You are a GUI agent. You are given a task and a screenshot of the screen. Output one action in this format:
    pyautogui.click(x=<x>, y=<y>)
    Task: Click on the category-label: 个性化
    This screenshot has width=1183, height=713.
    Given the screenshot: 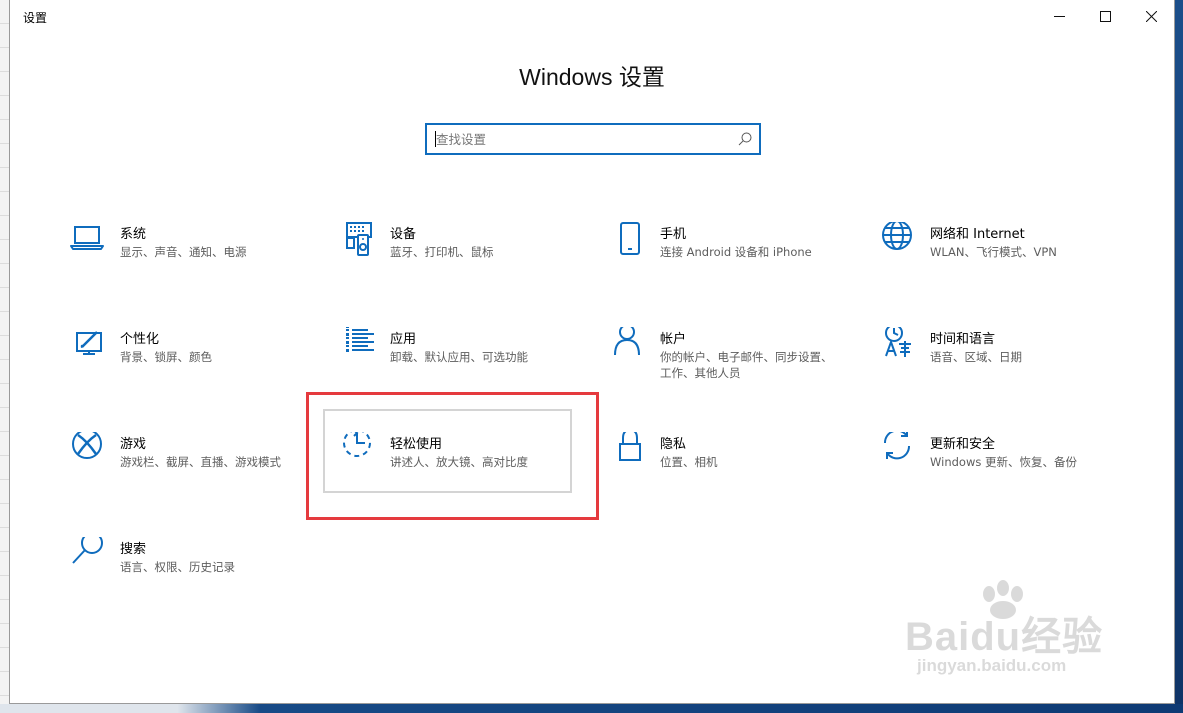 What is the action you would take?
    pyautogui.click(x=140, y=339)
    